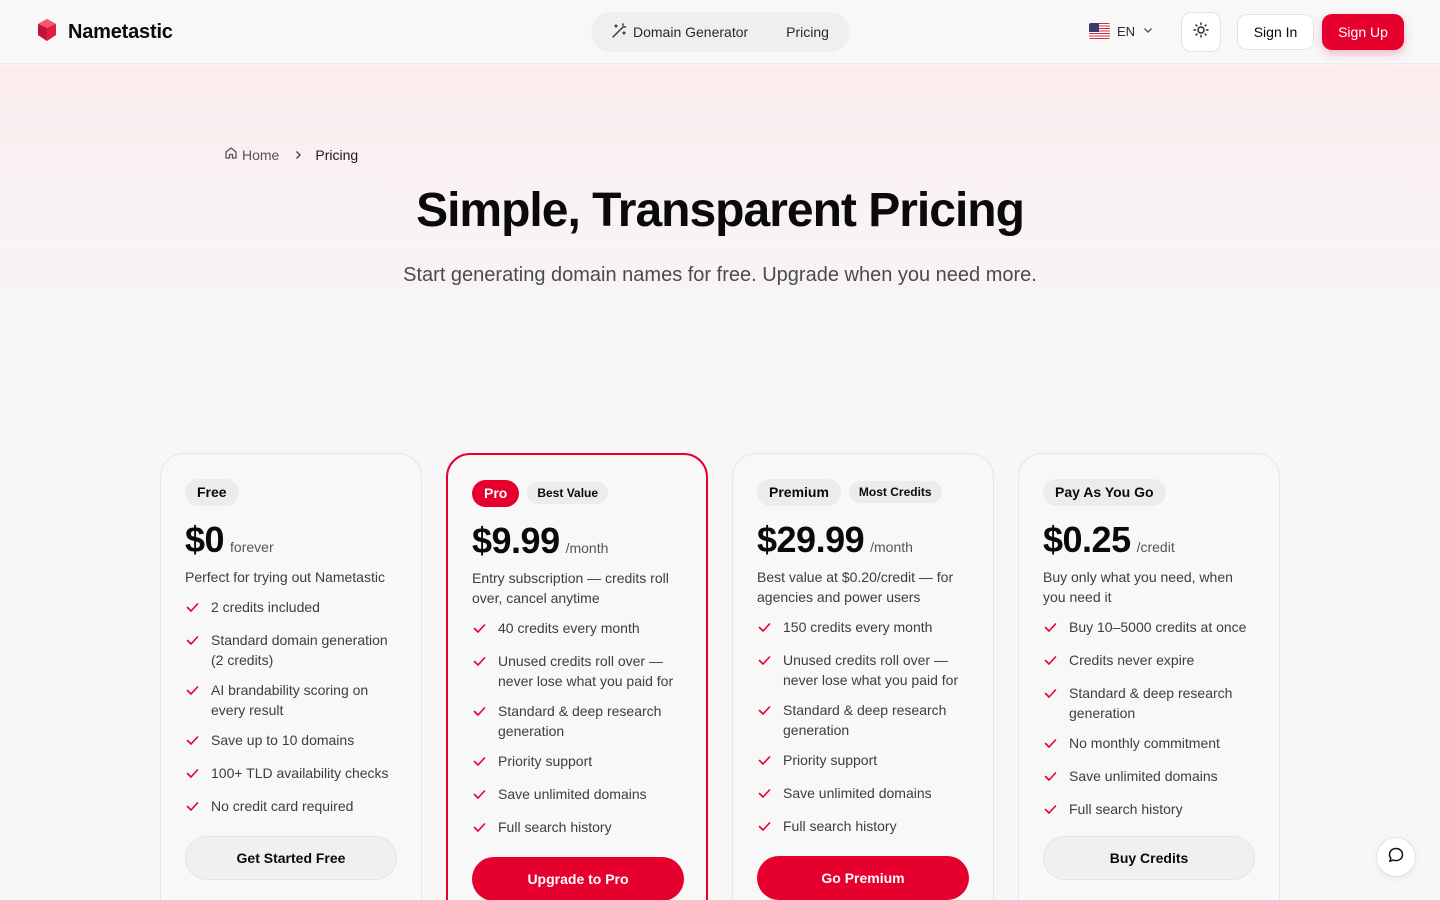 Image resolution: width=1440 pixels, height=900 pixels. What do you see at coordinates (568, 493) in the screenshot?
I see `best-value-badge: Best Value` at bounding box center [568, 493].